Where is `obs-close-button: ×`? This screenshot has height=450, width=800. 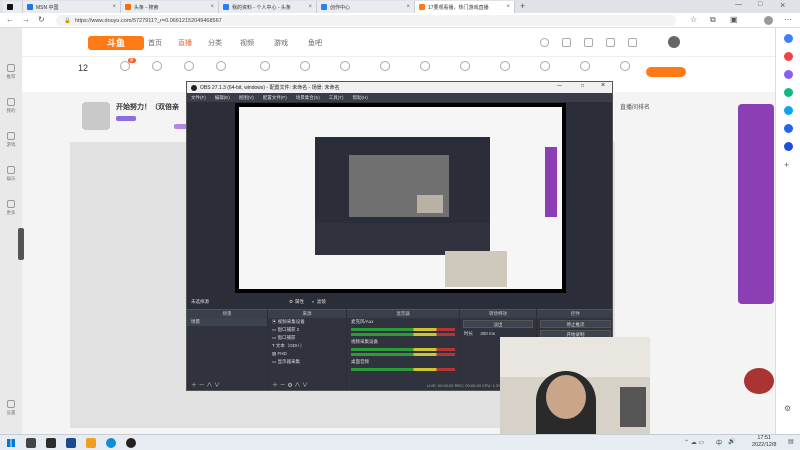
obs-close-button: × is located at coordinates (603, 85).